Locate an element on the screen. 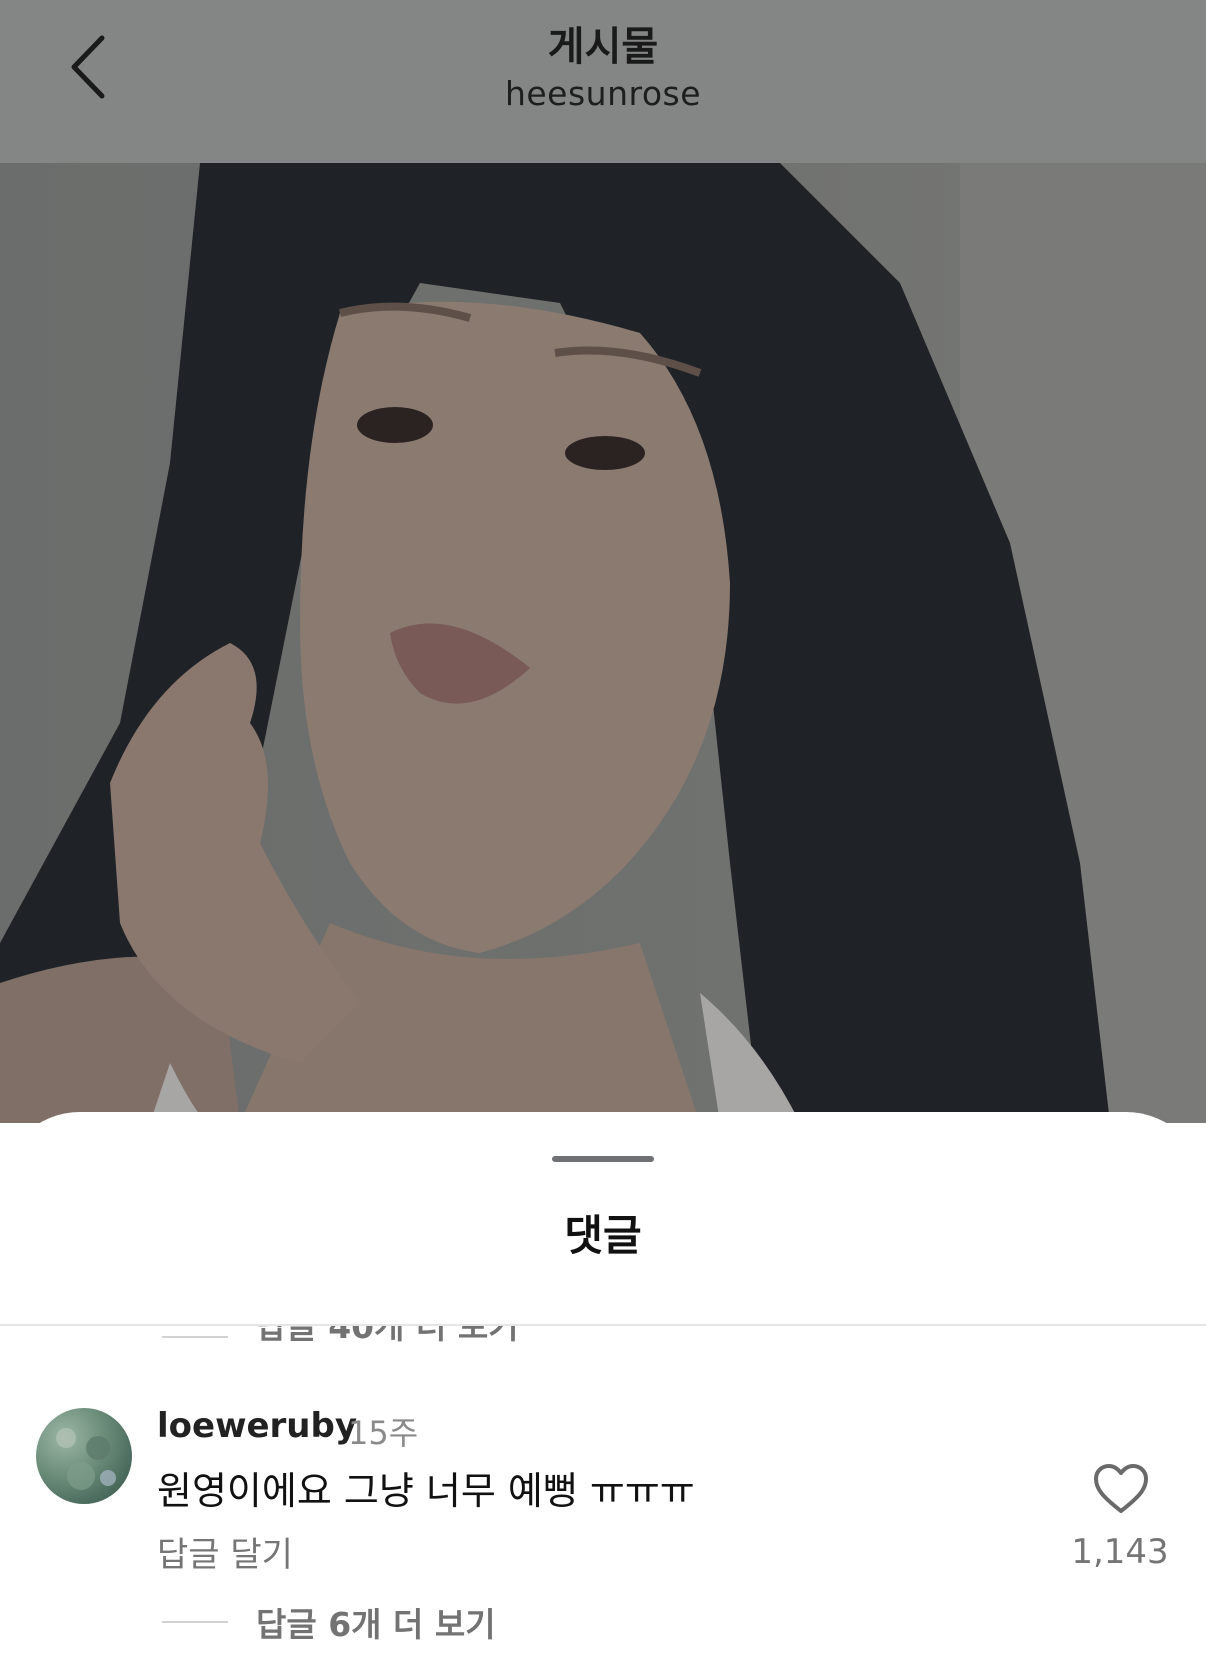 The width and height of the screenshot is (1206, 1680). view-more-replies-label: 답글 40개 더 보기 is located at coordinates (387, 1336).